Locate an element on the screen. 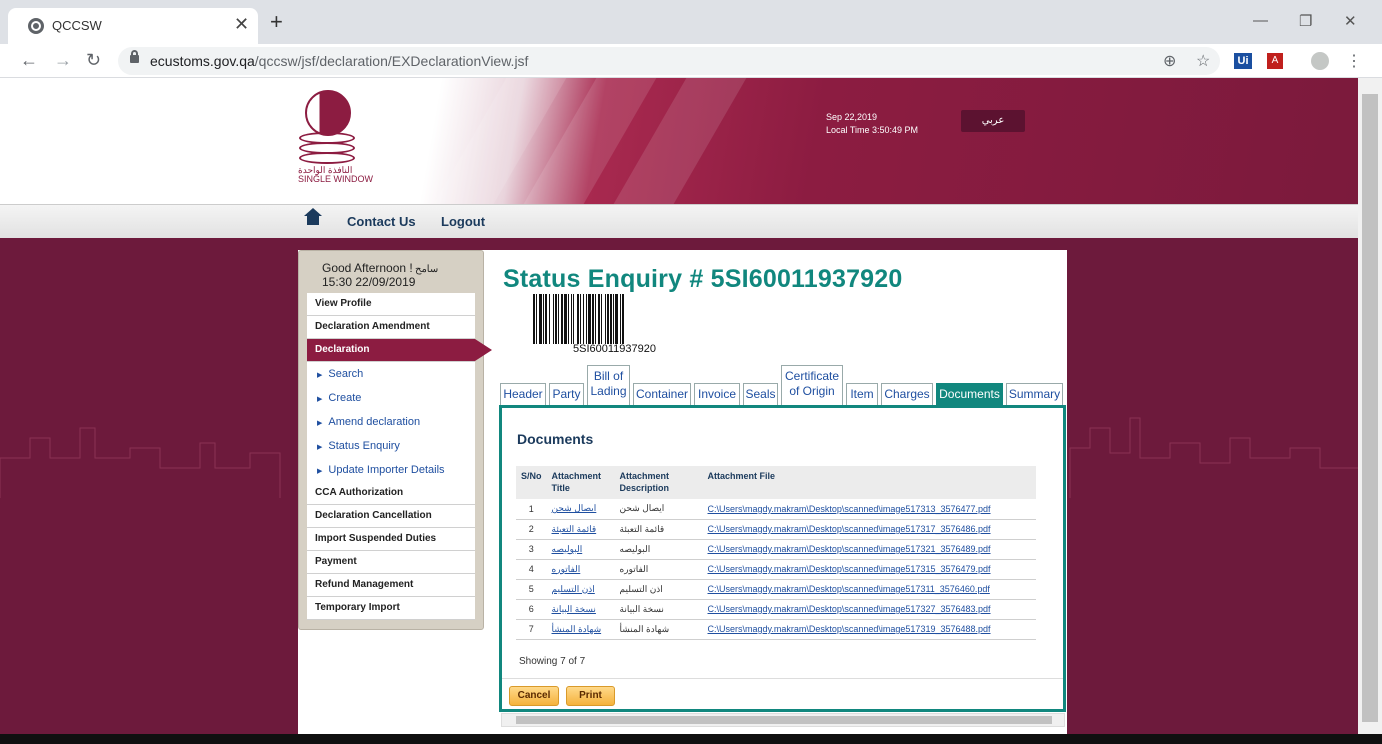 Image resolution: width=1382 pixels, height=744 pixels. horizontal-scrollbar is located at coordinates (783, 720).